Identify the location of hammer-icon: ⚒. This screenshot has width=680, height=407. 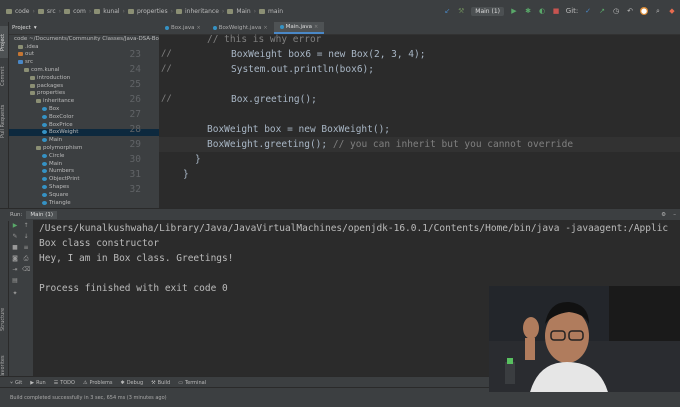
(461, 11).